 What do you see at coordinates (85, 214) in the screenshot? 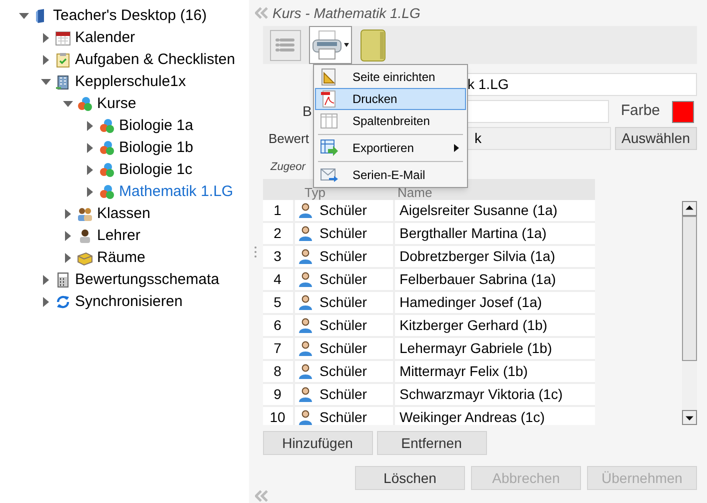
I see `people-icon` at bounding box center [85, 214].